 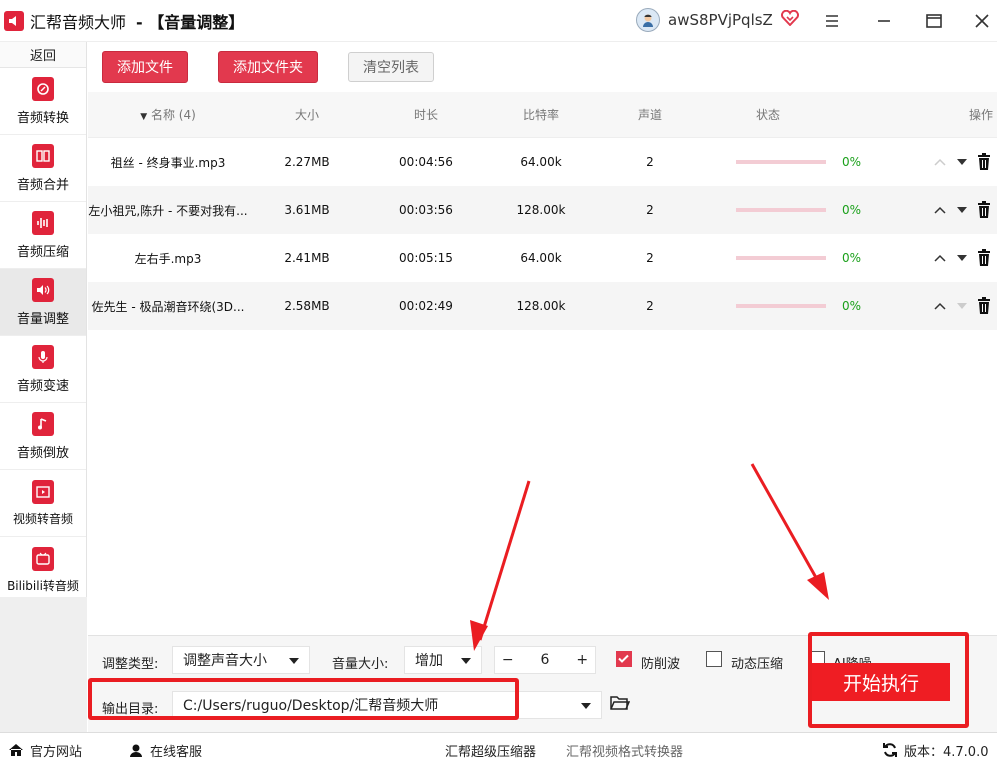 I want to click on audio-merge-icon, so click(x=43, y=155).